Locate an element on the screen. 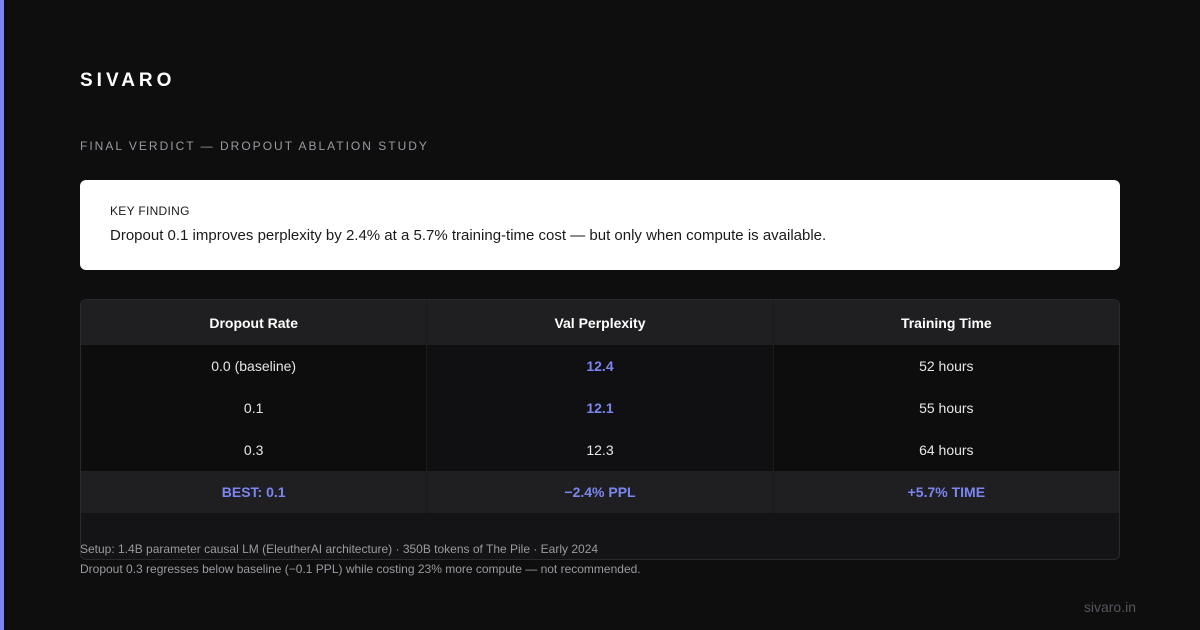  table-summary-row: BEST: 0.1 −2.4% PPL +5.7% TIME is located at coordinates (600, 492).